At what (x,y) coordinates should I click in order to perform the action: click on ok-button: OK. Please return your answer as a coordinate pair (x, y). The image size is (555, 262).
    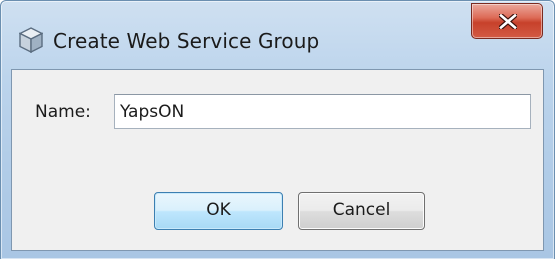
    Looking at the image, I should click on (218, 211).